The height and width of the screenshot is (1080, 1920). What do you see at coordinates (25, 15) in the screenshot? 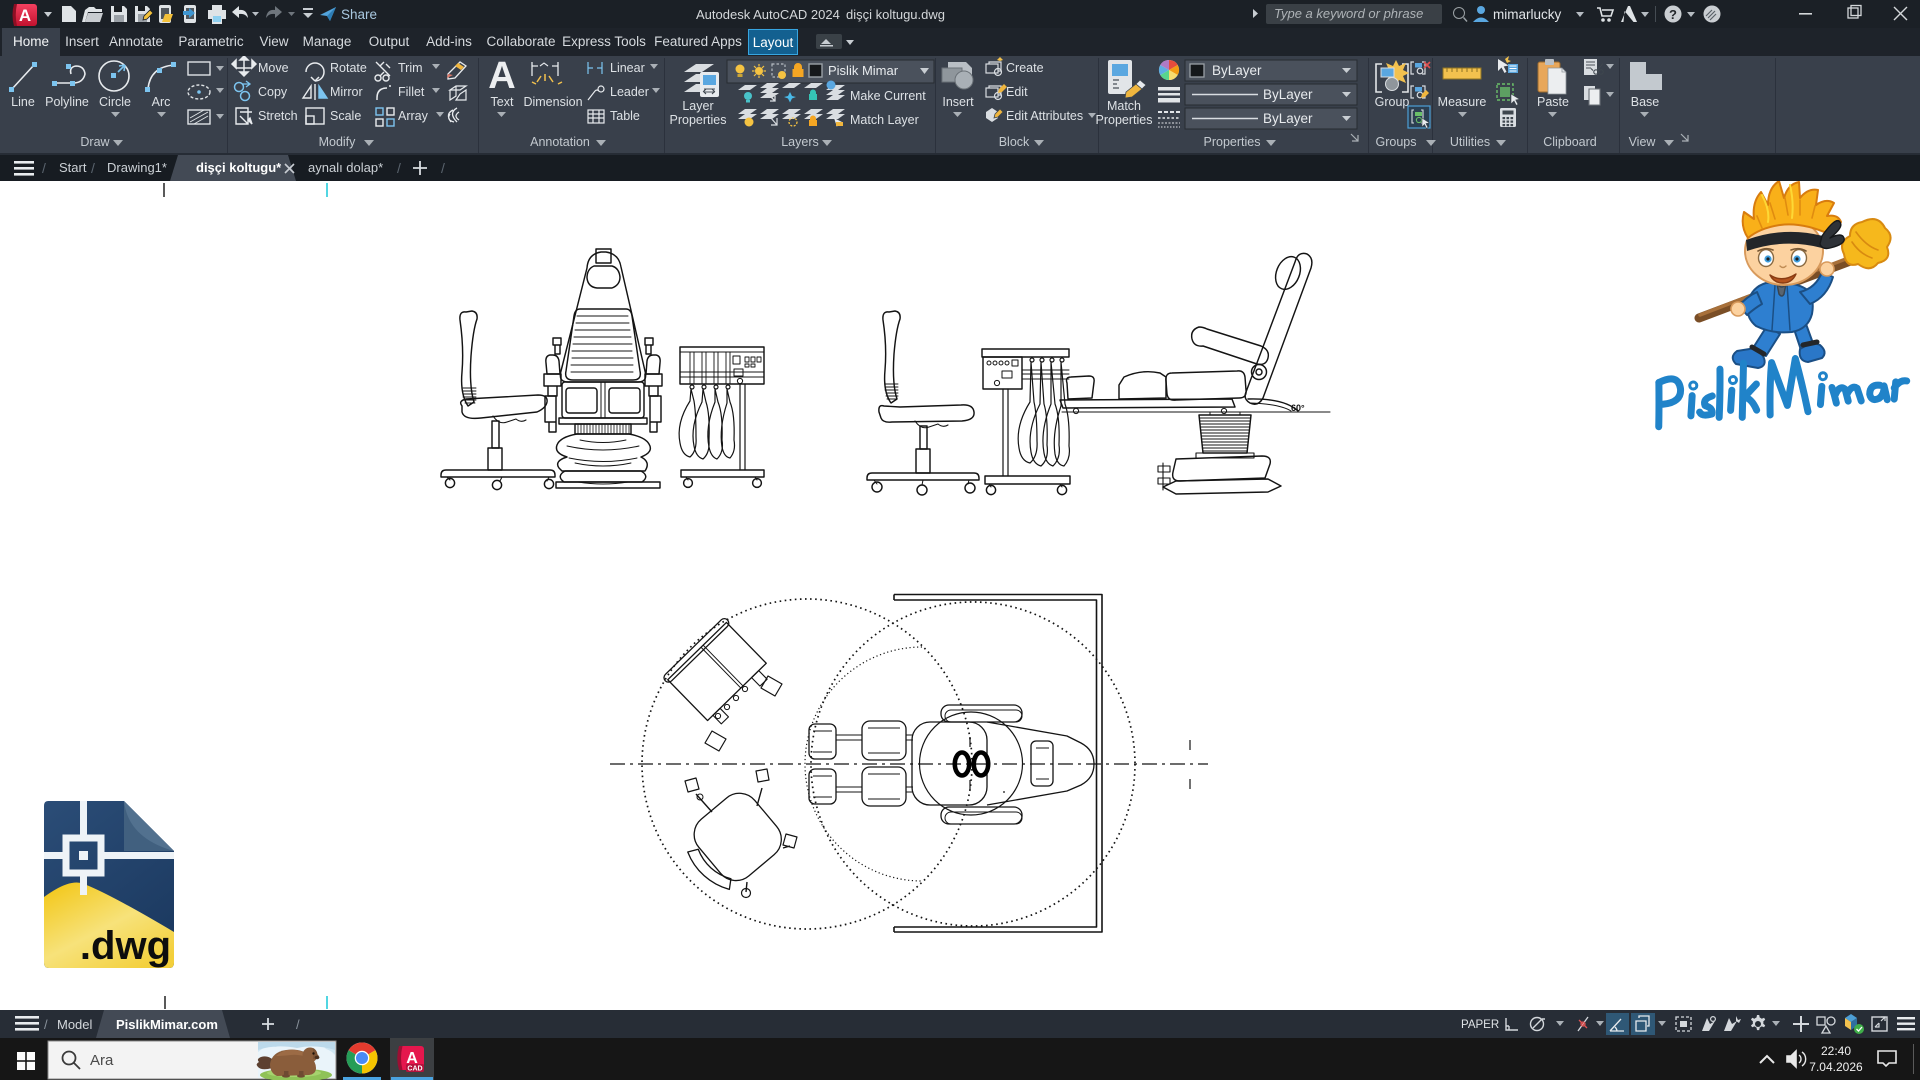
I see `svg-text: A` at bounding box center [25, 15].